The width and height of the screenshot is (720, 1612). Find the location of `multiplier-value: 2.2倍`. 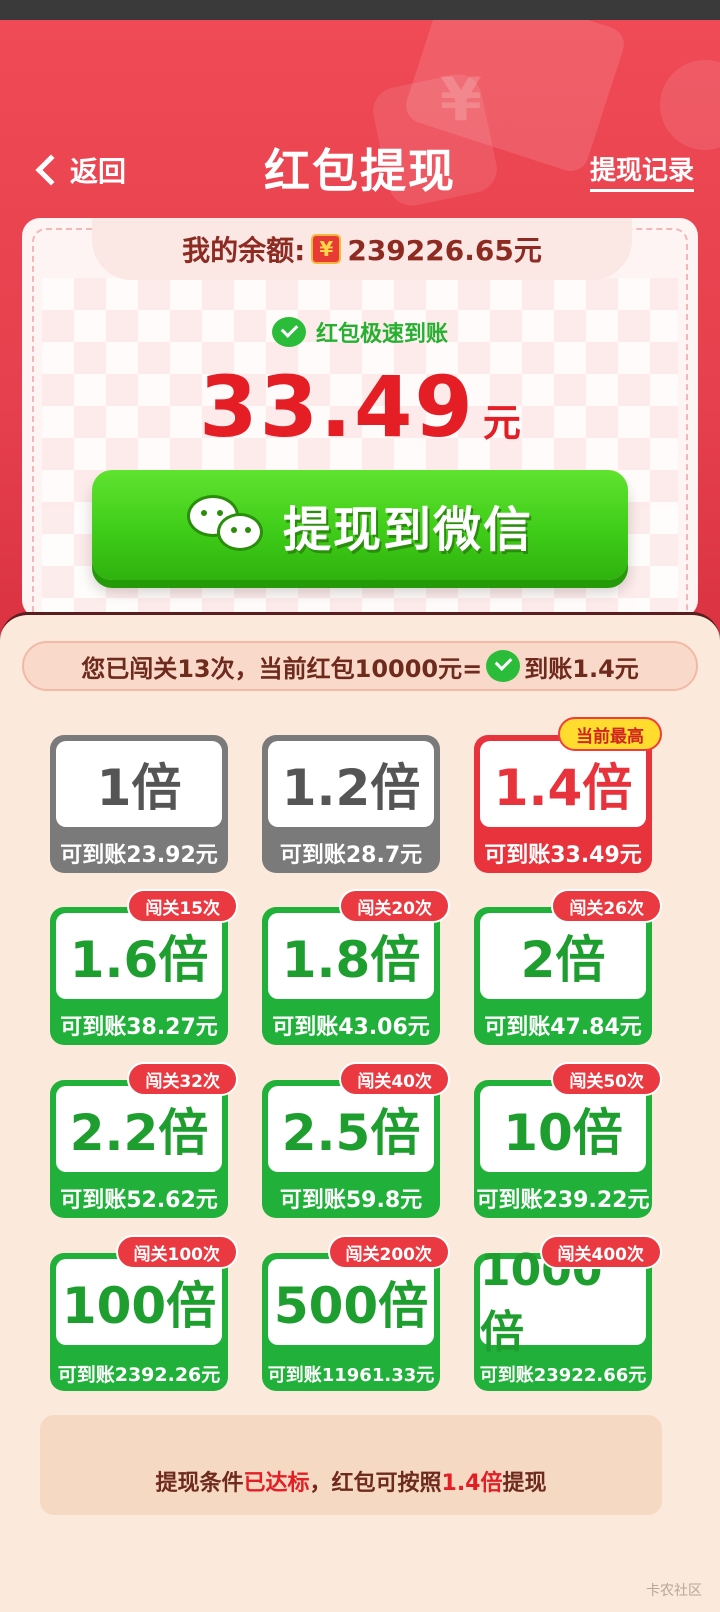

multiplier-value: 2.2倍 is located at coordinates (139, 1129).